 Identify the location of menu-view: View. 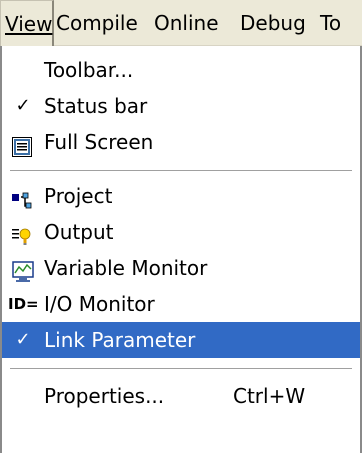
(27, 23).